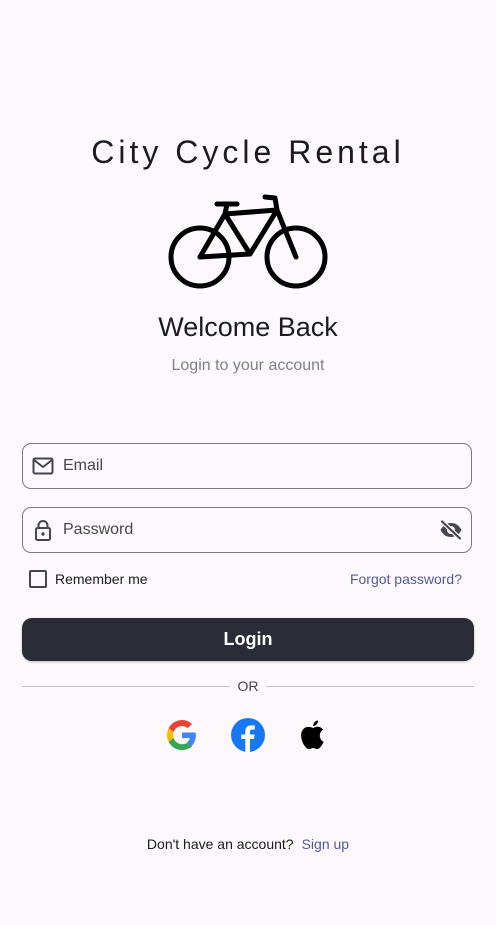  I want to click on facebook-login-button, so click(248, 737).